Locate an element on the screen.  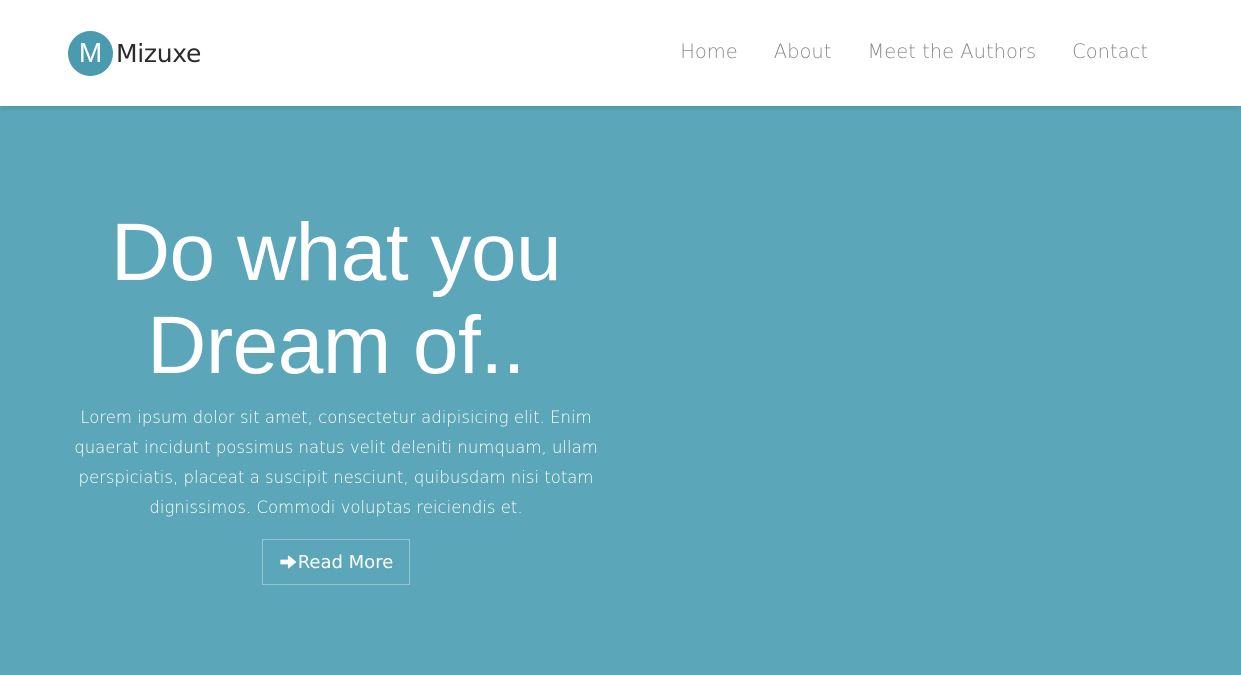
read-more-button: Read More is located at coordinates (336, 562).